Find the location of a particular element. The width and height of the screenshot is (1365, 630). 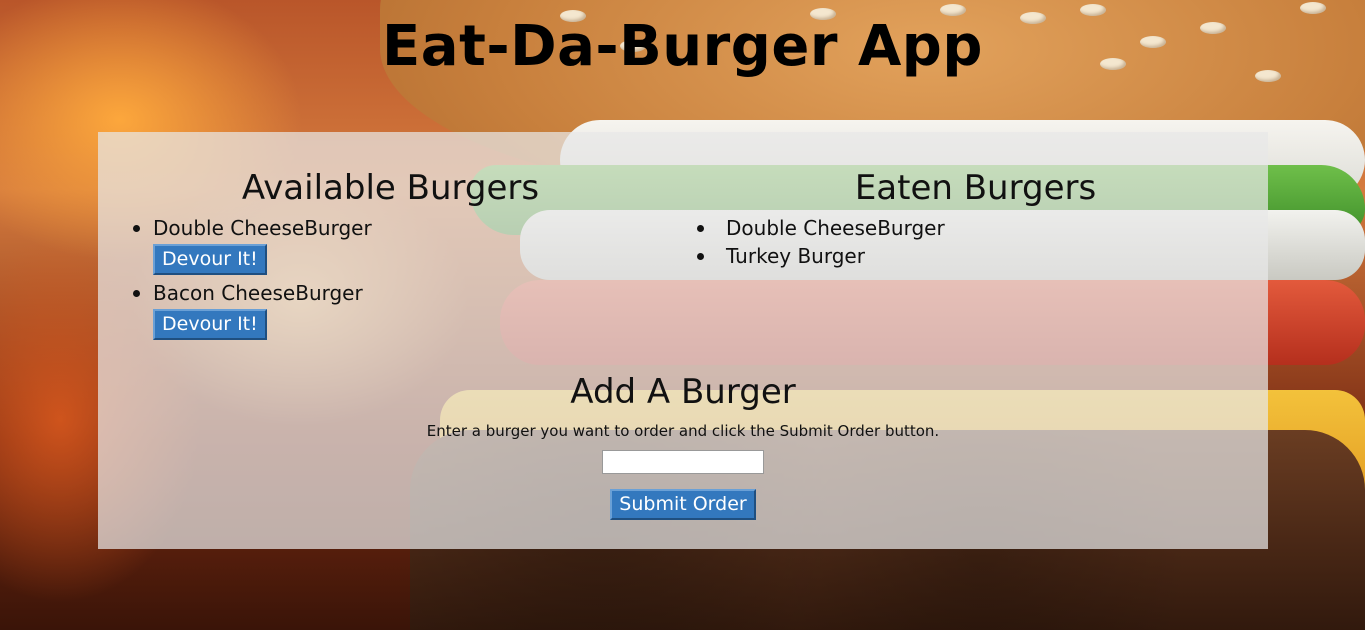

eaten-burgers-list: Double CheeseBurger Turkey Burger is located at coordinates (975, 242).